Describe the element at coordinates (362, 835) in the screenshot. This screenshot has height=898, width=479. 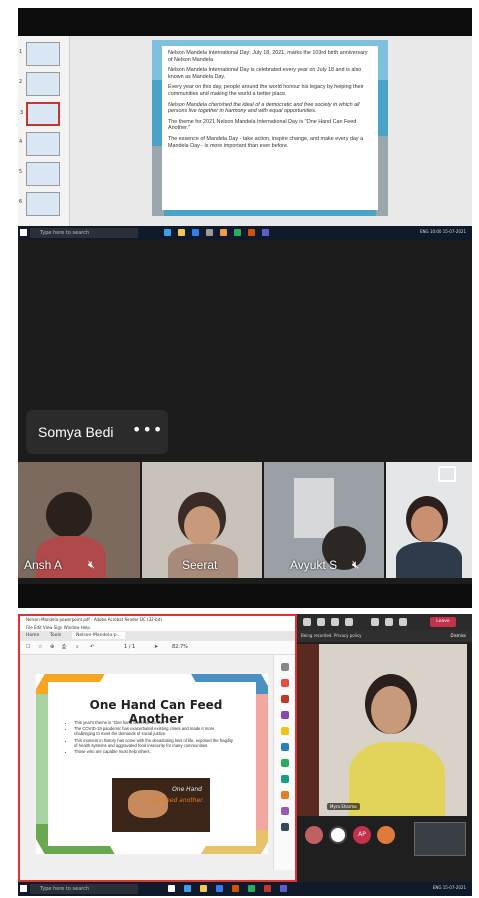
I see `participant-avatar: AP` at that location.